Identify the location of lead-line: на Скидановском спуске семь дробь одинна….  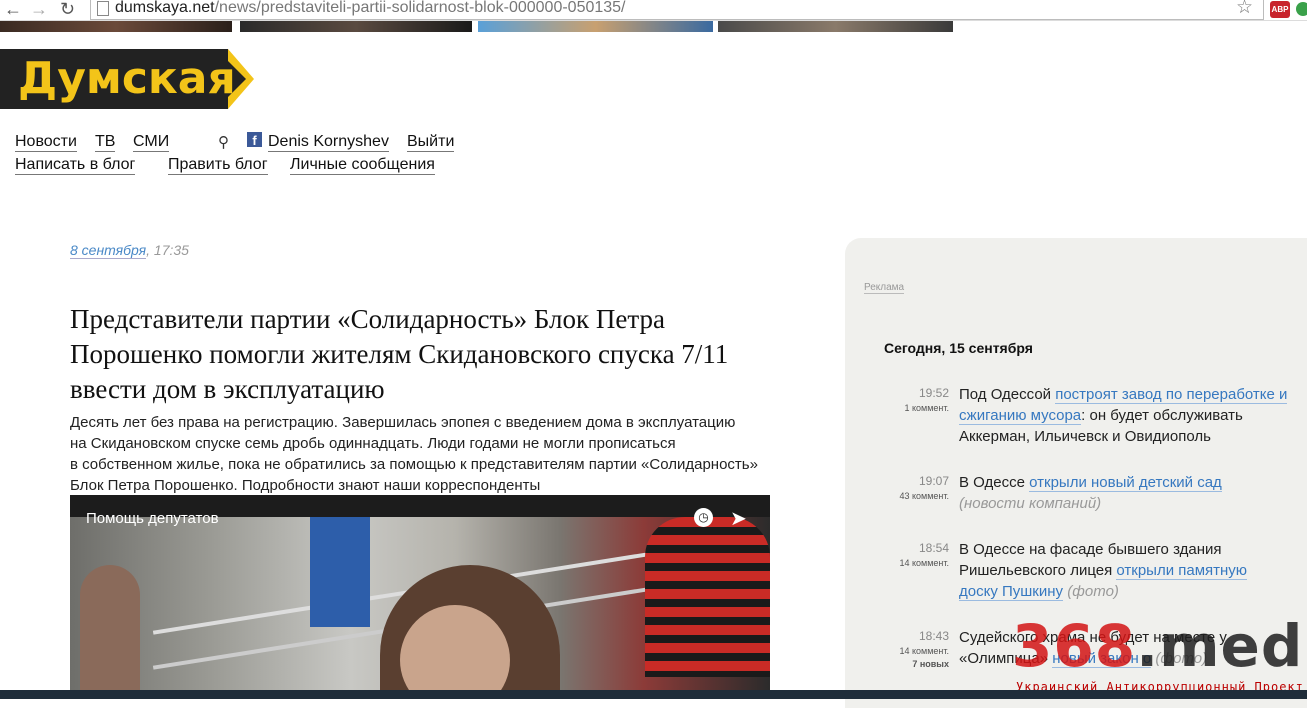
(373, 443).